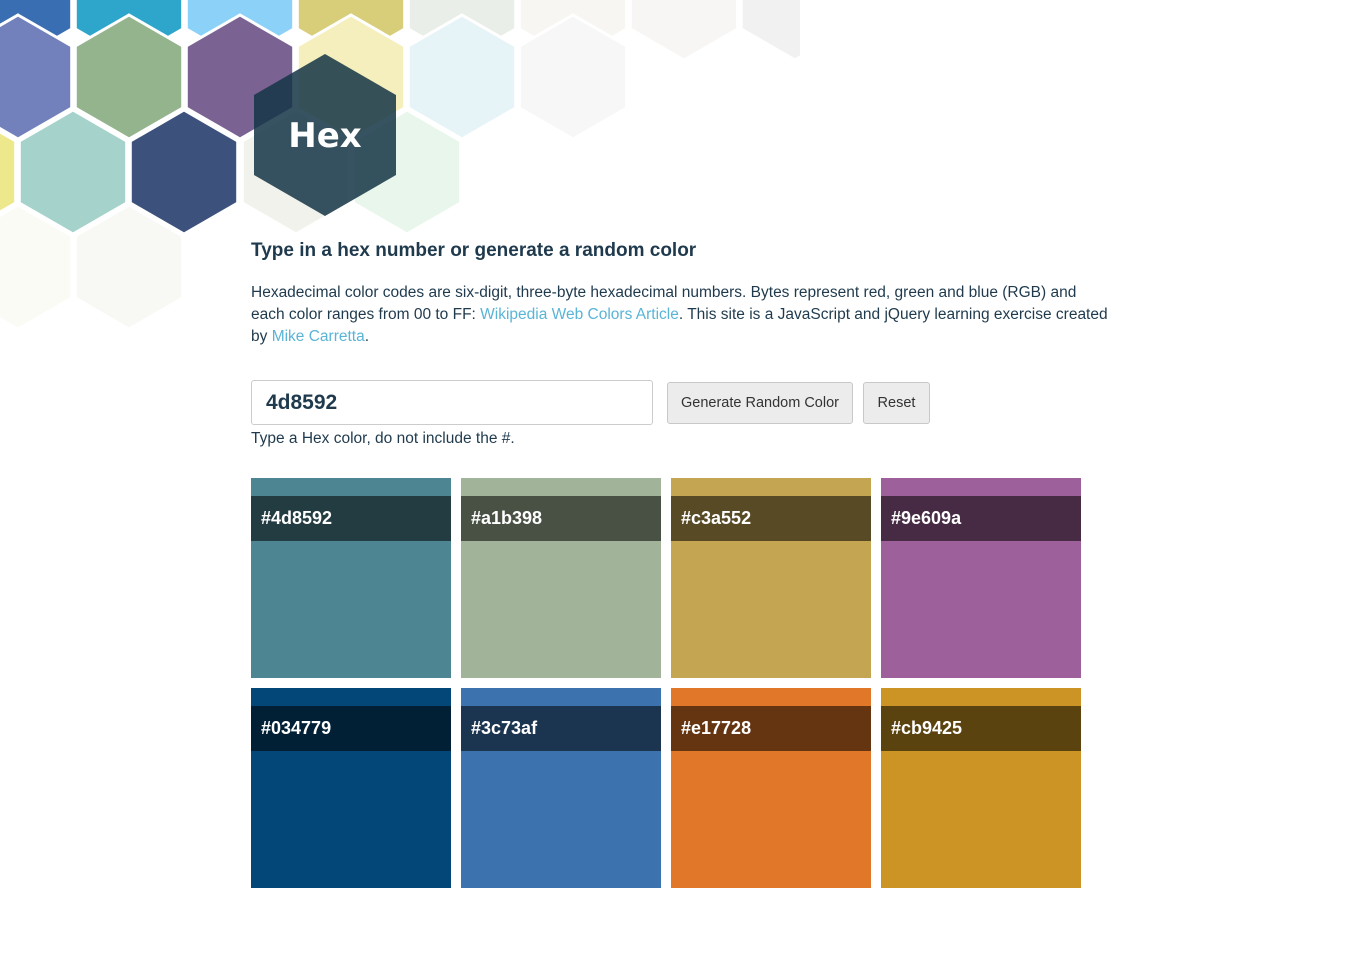 This screenshot has height=960, width=1351. Describe the element at coordinates (351, 578) in the screenshot. I see `color-swatch: #4d8592` at that location.